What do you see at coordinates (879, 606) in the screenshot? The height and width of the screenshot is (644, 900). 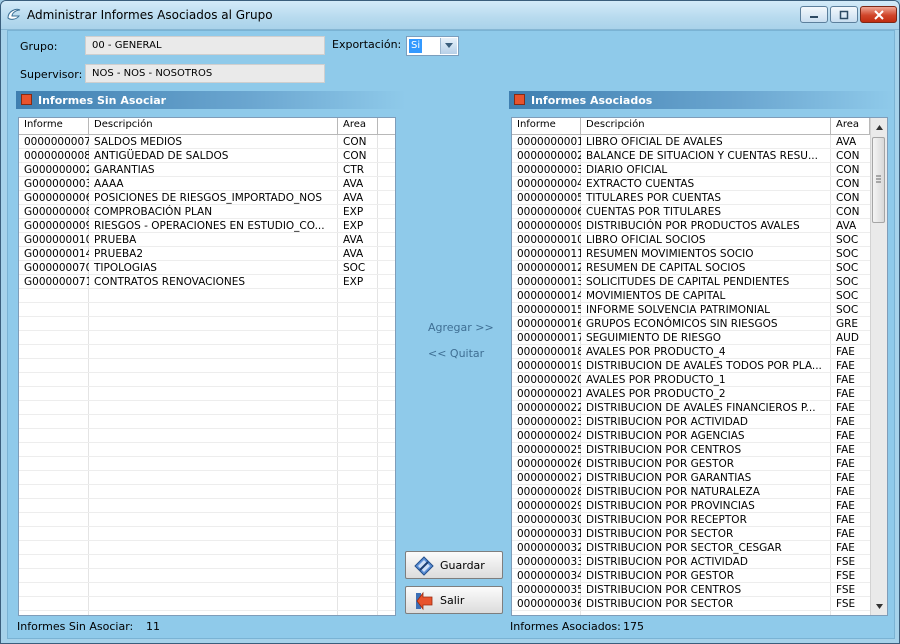 I see `scroll-down-button` at bounding box center [879, 606].